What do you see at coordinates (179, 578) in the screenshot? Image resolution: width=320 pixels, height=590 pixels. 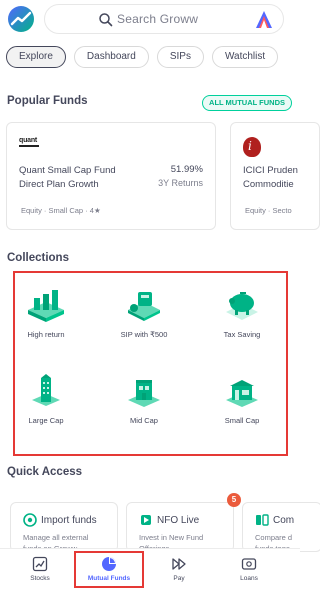 I see `nav-label: Pay` at bounding box center [179, 578].